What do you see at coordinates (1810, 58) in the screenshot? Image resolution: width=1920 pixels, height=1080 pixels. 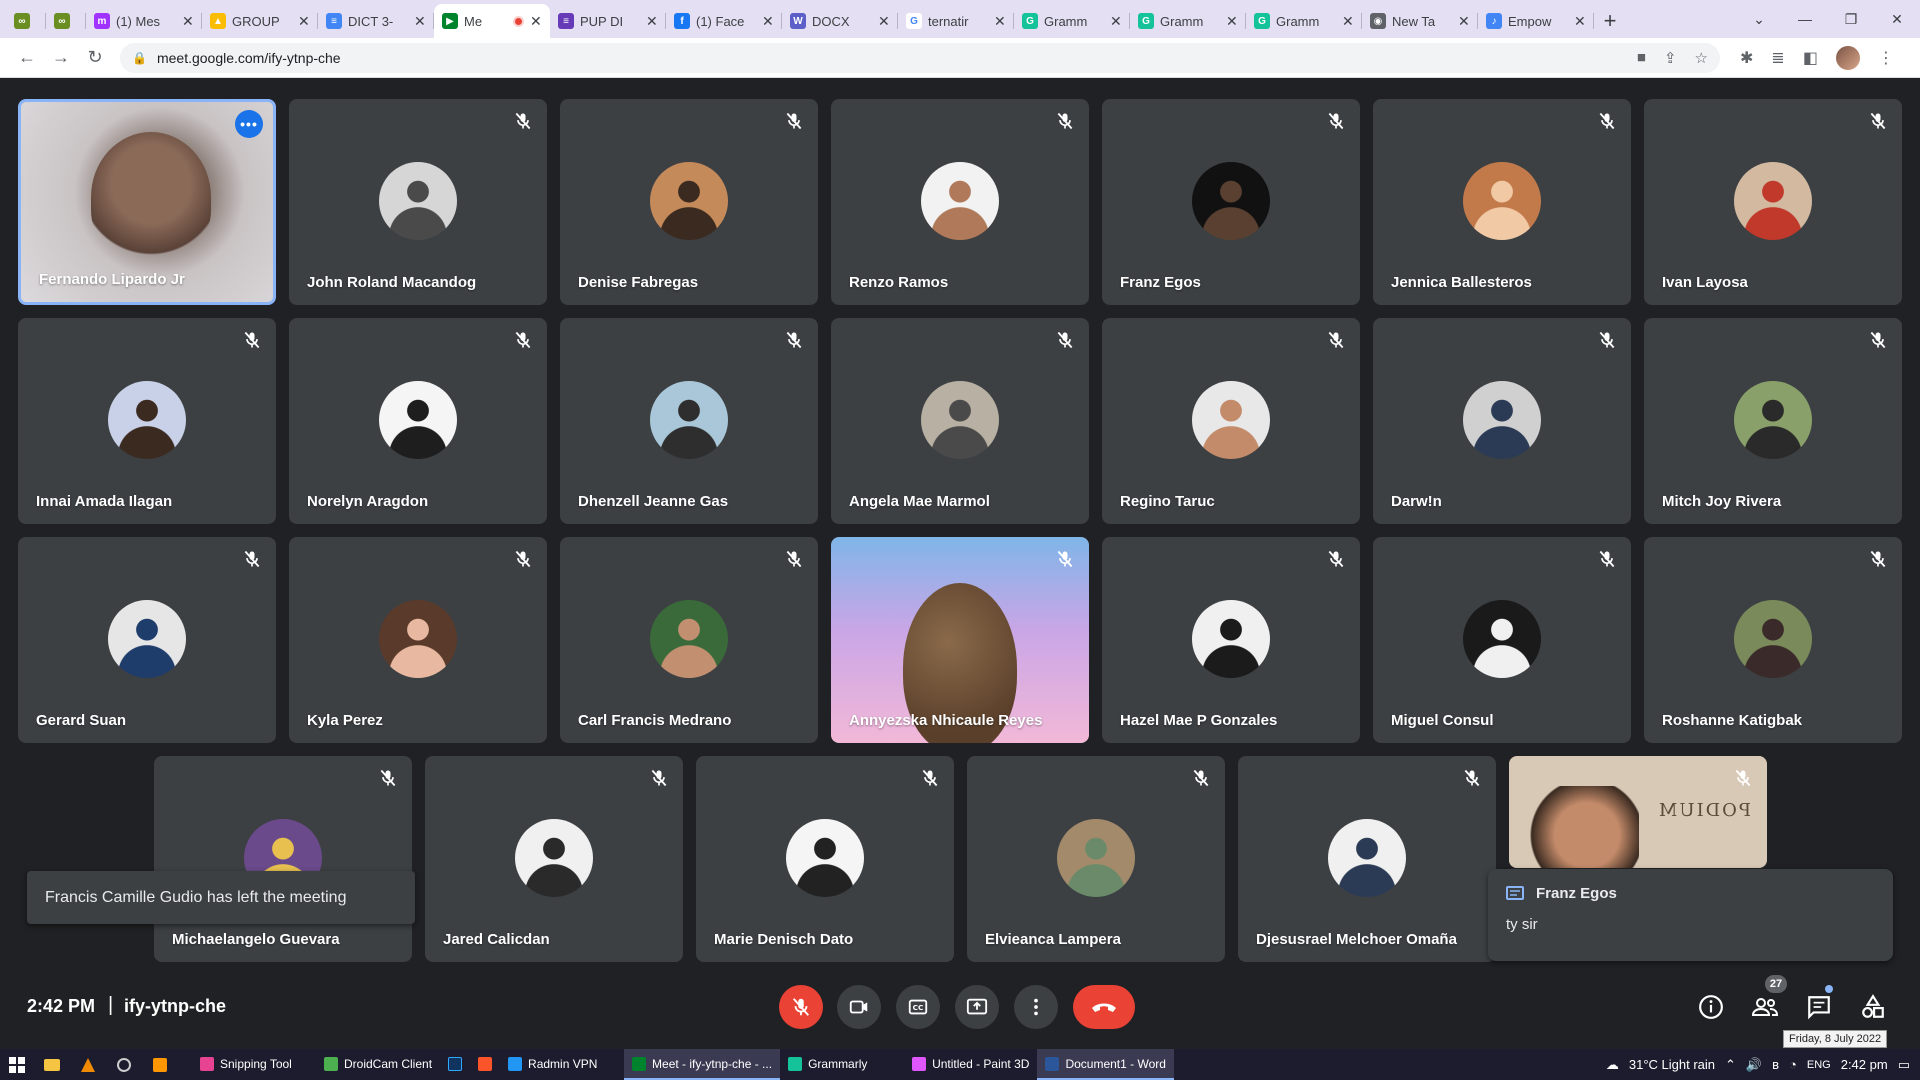 I see `side-panel-icon: ◧` at bounding box center [1810, 58].